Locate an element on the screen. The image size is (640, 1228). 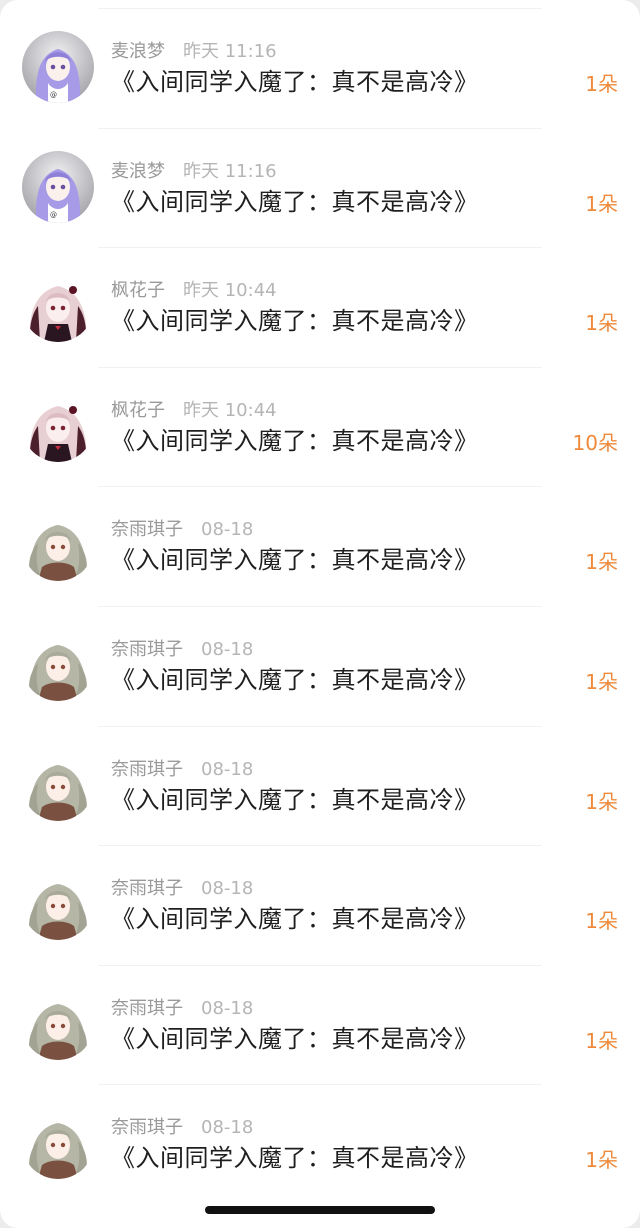
list-item: 枫花子 昨天 10:44 《入间同学入魔了：真不是高冷》 1朵 is located at coordinates (320, 308).